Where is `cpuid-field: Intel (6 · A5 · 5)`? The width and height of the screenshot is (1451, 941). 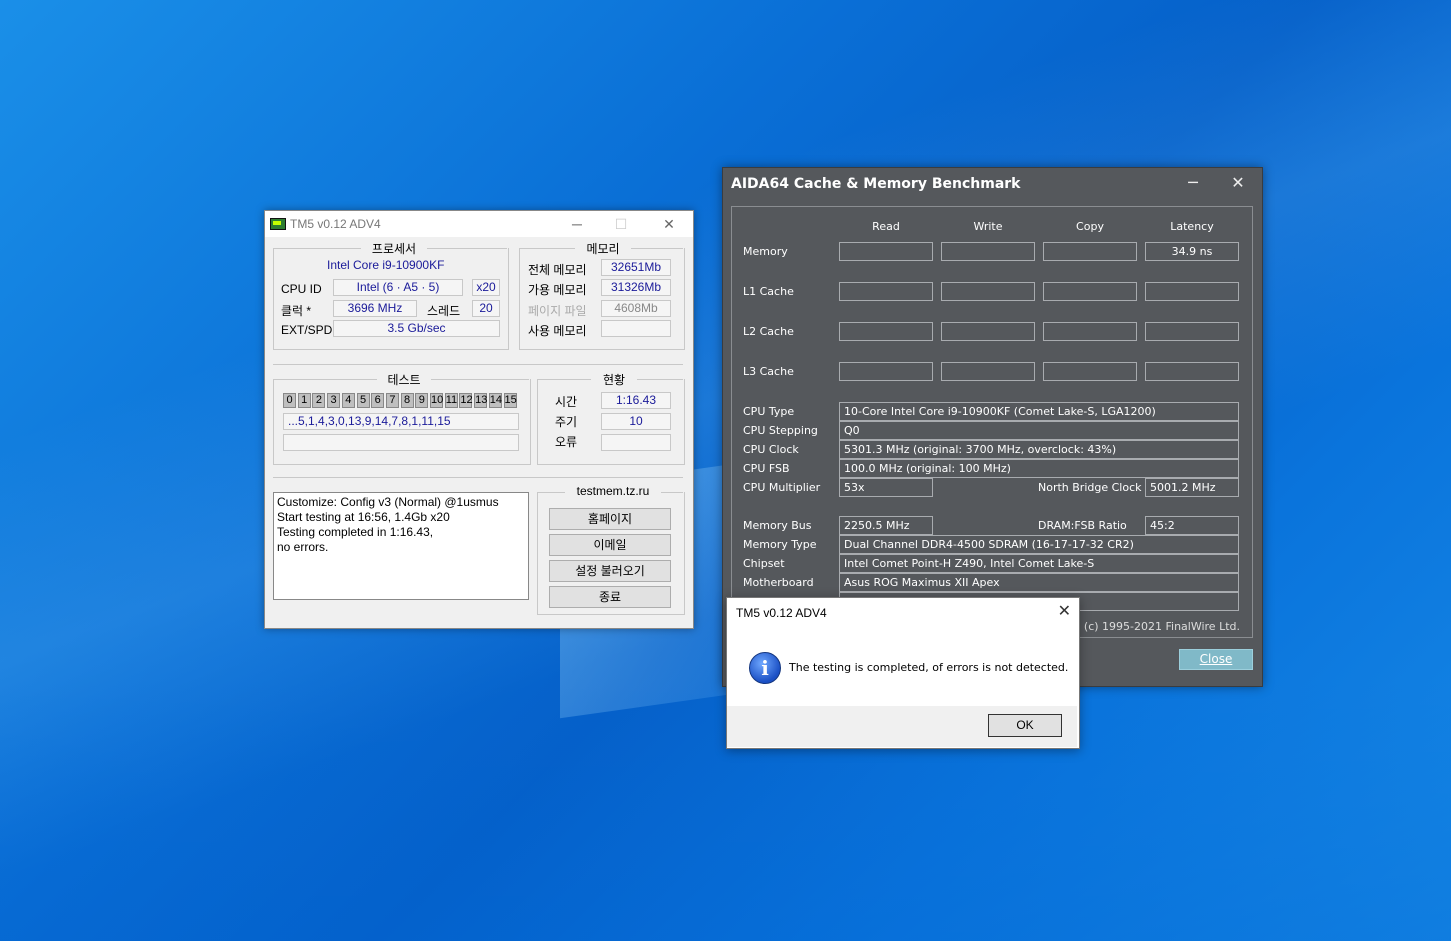 cpuid-field: Intel (6 · A5 · 5) is located at coordinates (398, 287).